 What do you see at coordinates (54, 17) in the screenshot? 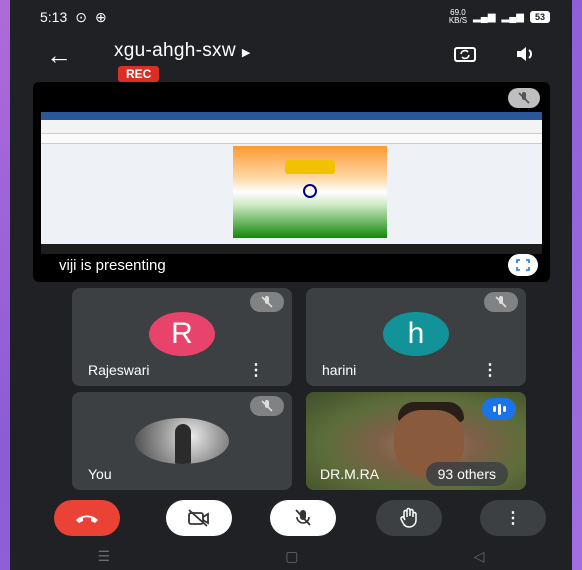
I see `status-time: 5:13` at bounding box center [54, 17].